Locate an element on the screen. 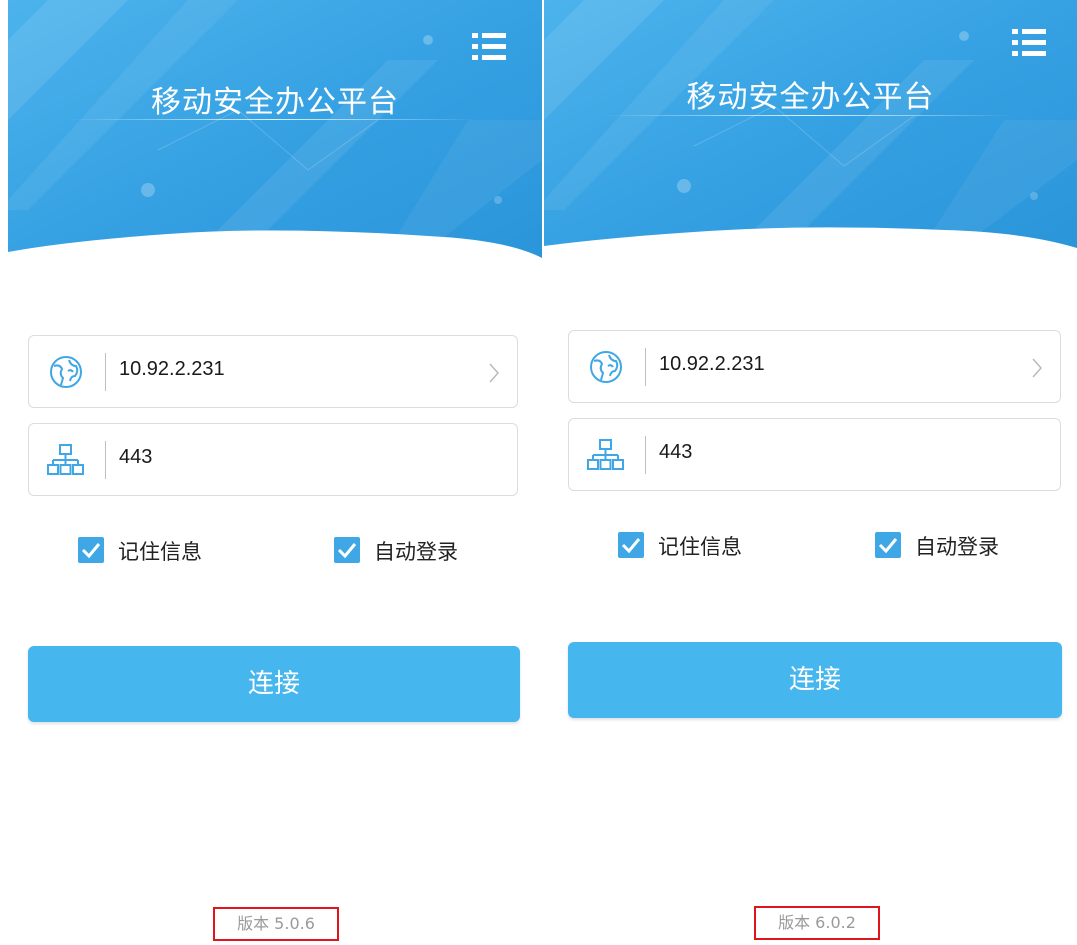 This screenshot has height=945, width=1077. version-label: 版本 5.0.6 is located at coordinates (276, 924).